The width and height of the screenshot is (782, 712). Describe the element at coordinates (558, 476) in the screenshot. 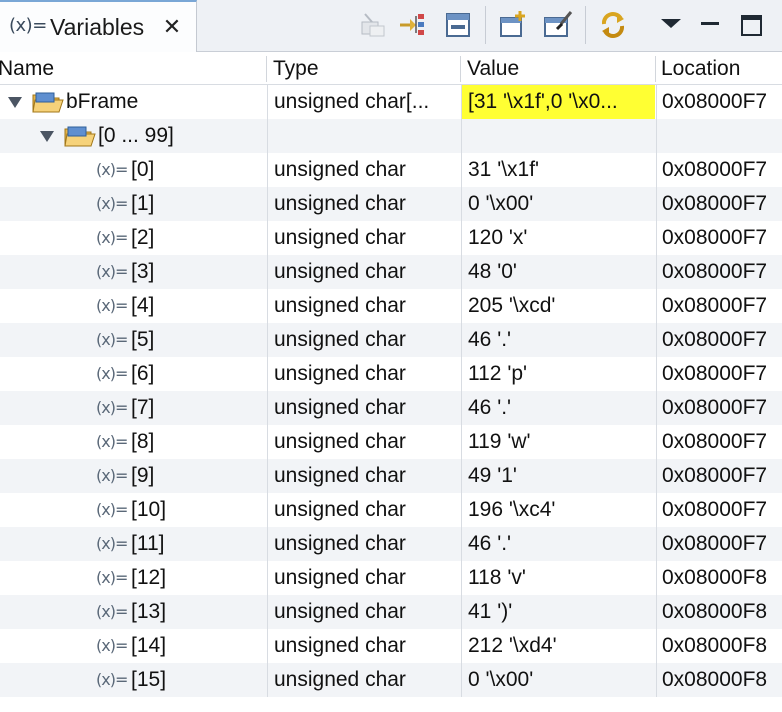

I see `value-cell: 49 '1'` at that location.